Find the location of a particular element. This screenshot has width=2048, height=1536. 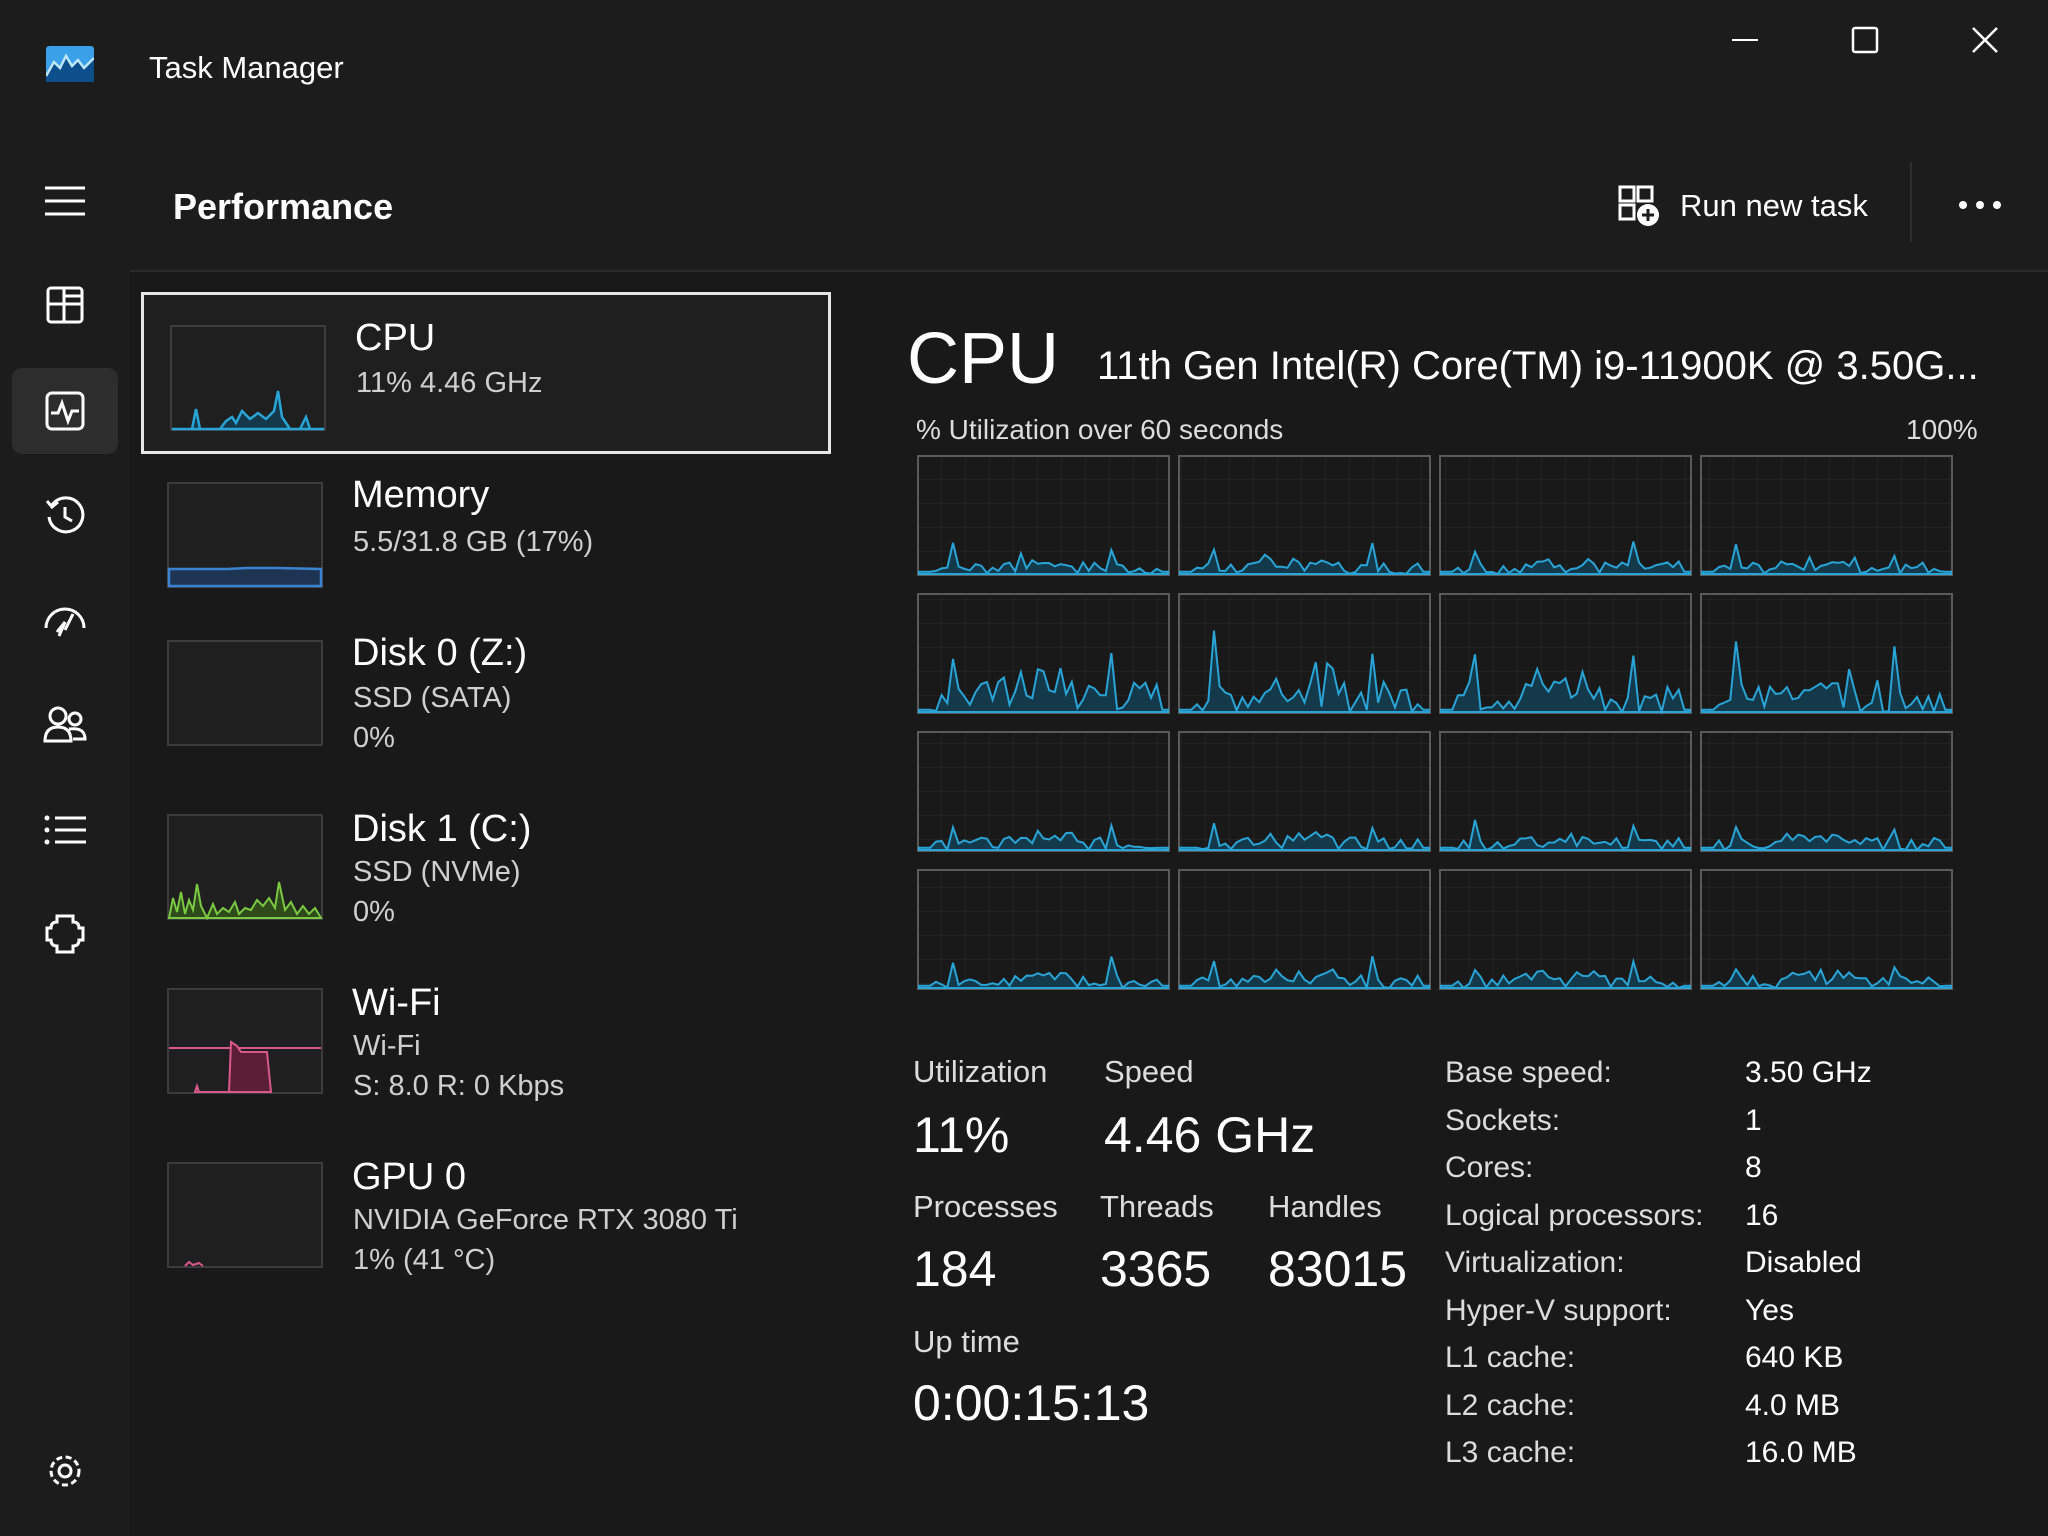

graph-max-label: 100% is located at coordinates (1942, 429).